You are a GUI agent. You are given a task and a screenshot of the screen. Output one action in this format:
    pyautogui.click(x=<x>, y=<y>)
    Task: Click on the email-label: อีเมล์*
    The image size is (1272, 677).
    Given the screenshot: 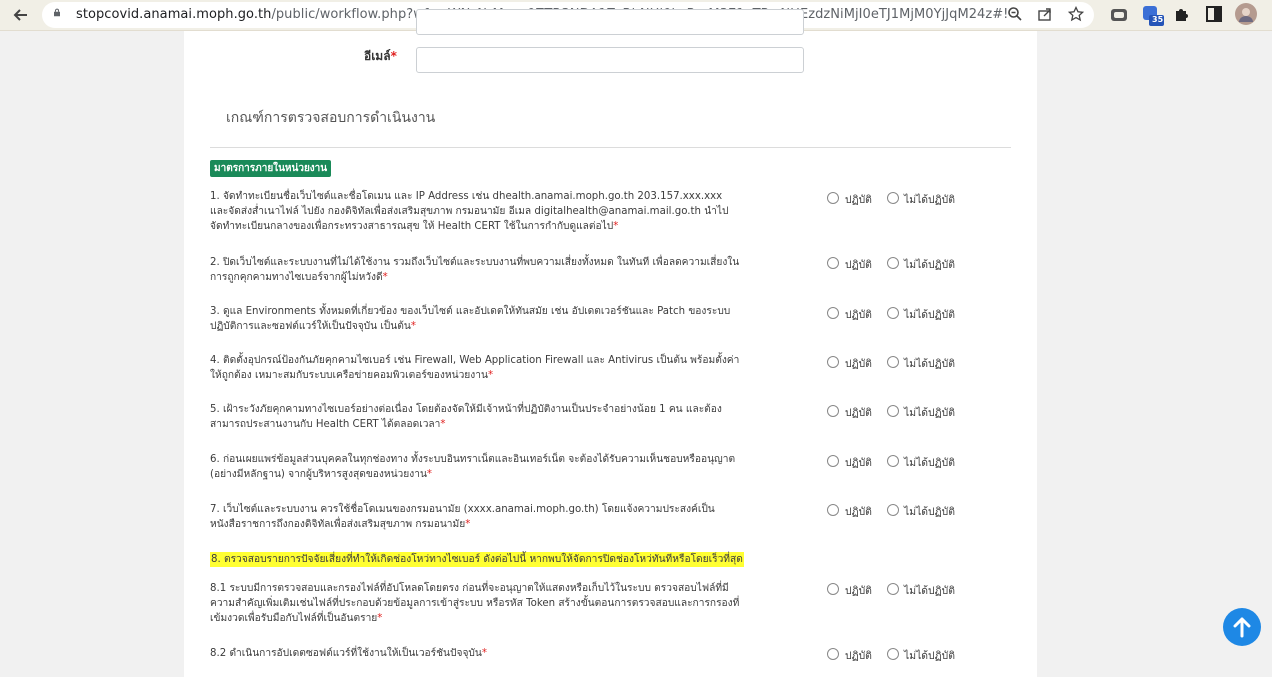 What is the action you would take?
    pyautogui.click(x=380, y=56)
    